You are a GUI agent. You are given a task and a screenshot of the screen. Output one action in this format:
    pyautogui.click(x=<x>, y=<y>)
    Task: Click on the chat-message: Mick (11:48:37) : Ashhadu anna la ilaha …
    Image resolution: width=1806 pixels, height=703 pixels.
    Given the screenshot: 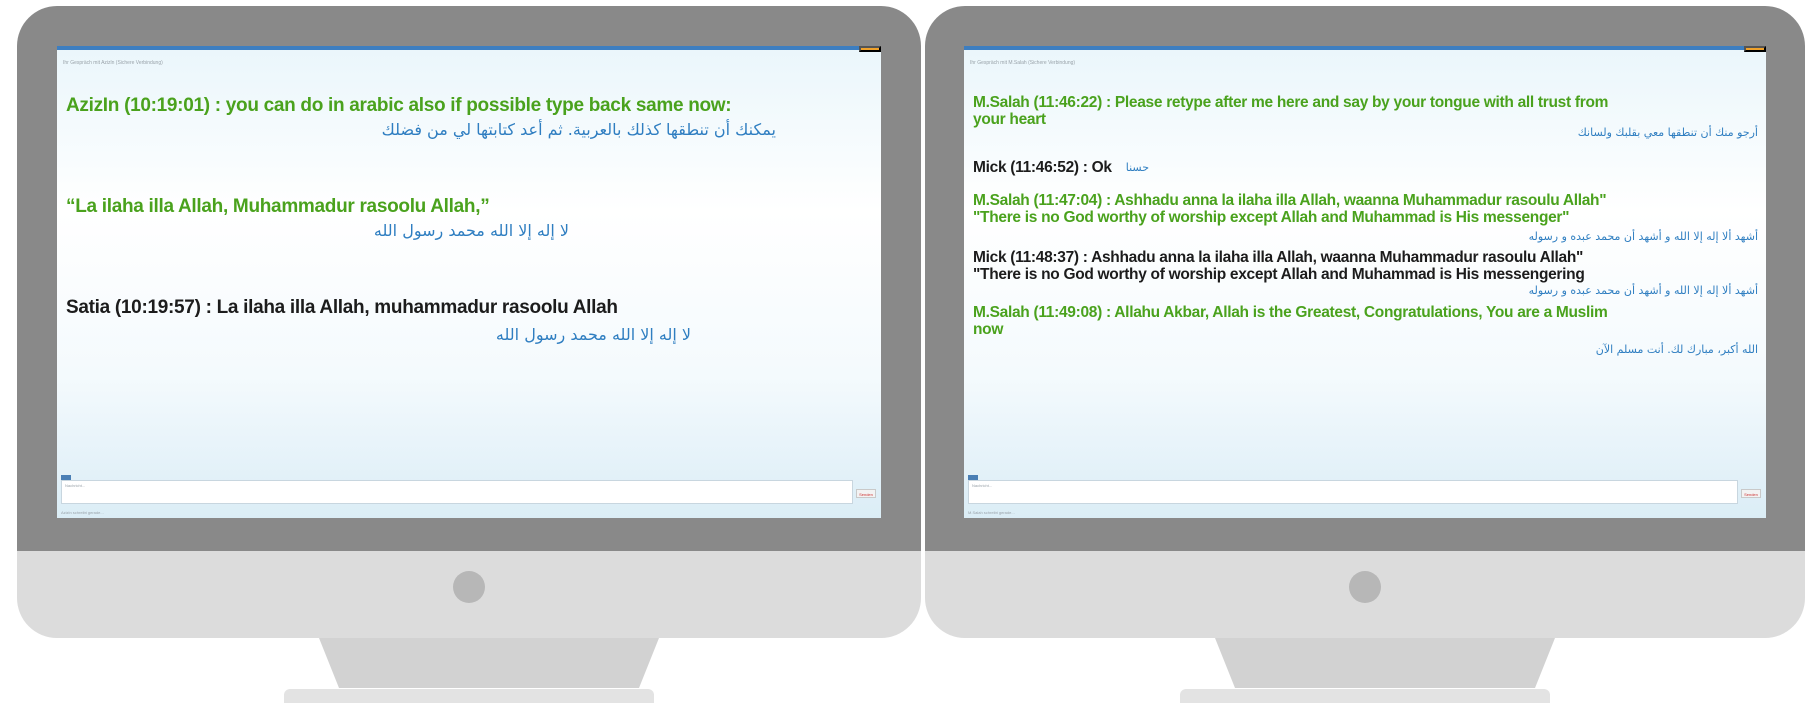 What is the action you would take?
    pyautogui.click(x=1365, y=273)
    